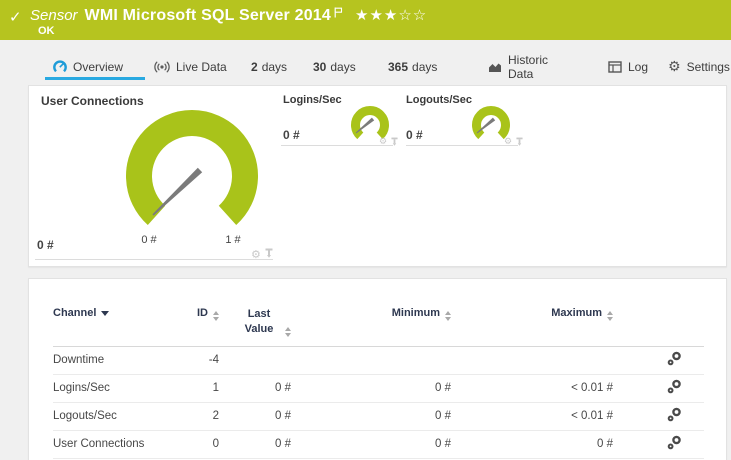 Image resolution: width=731 pixels, height=460 pixels. I want to click on channel-name: Logins/Sec, so click(118, 388).